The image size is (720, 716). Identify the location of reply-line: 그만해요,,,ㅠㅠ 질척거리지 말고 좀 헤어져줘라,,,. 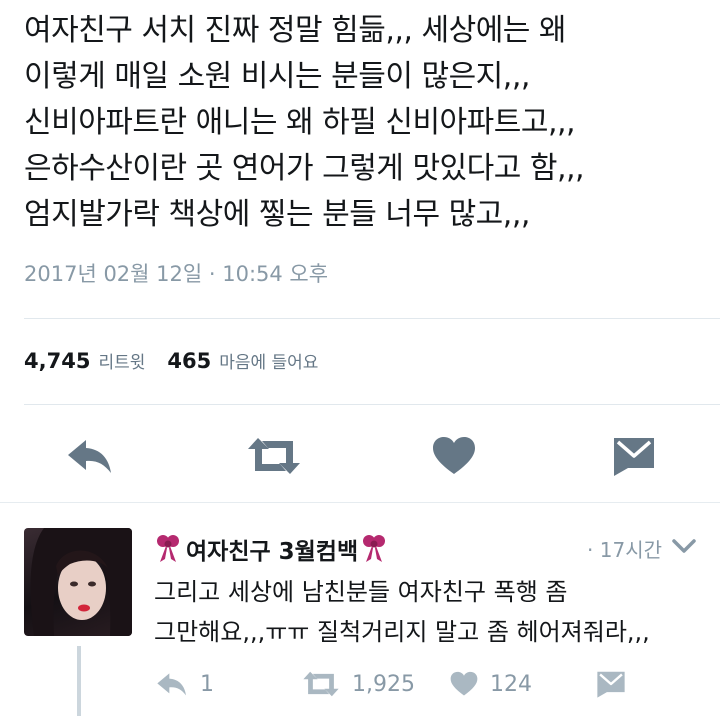
(402, 632).